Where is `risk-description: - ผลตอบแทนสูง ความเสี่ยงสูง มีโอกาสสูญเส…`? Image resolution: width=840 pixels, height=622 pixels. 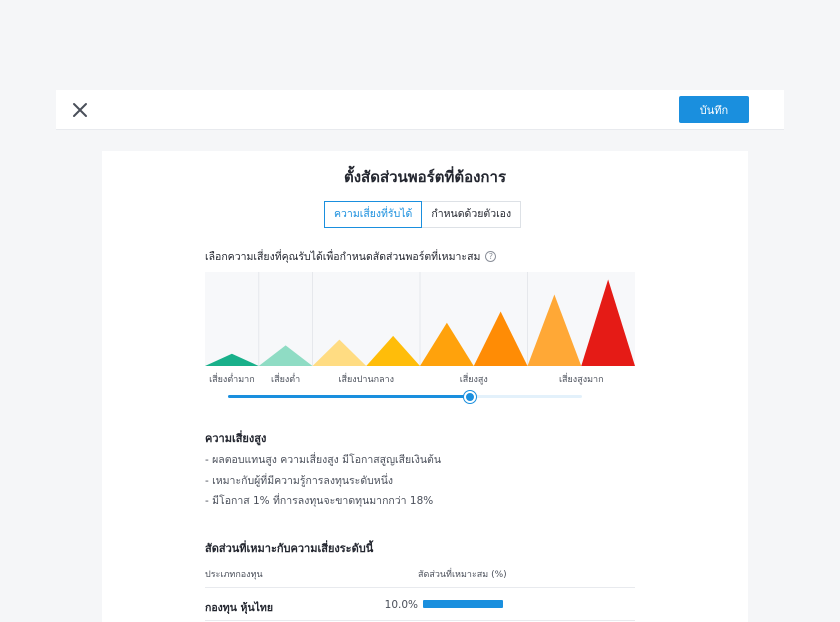 risk-description: - ผลตอบแทนสูง ความเสี่ยงสูง มีโอกาสสูญเส… is located at coordinates (323, 481).